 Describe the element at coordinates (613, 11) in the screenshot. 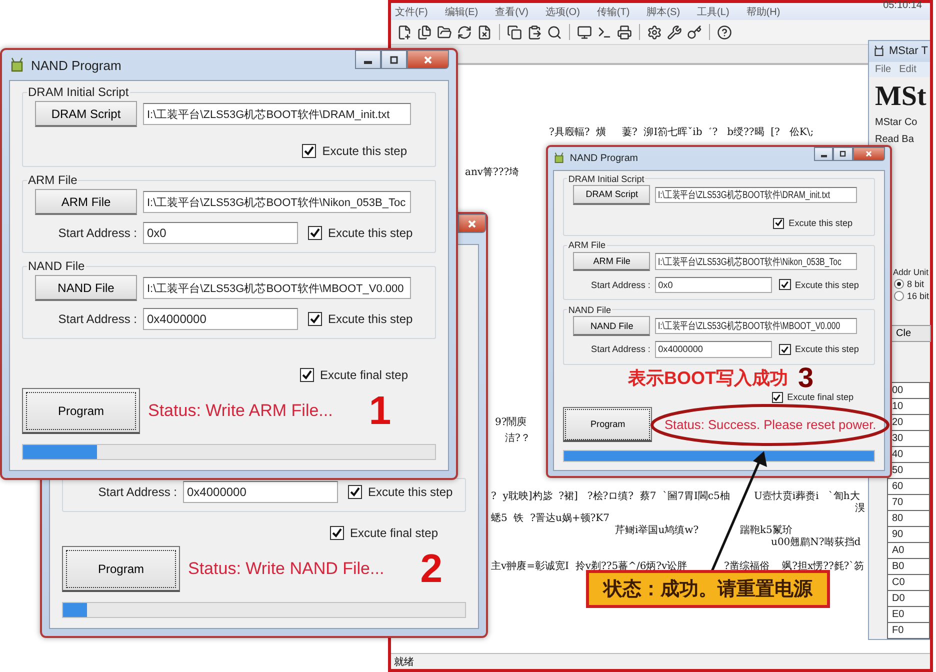

I see `menu-item: 传输(T)` at that location.